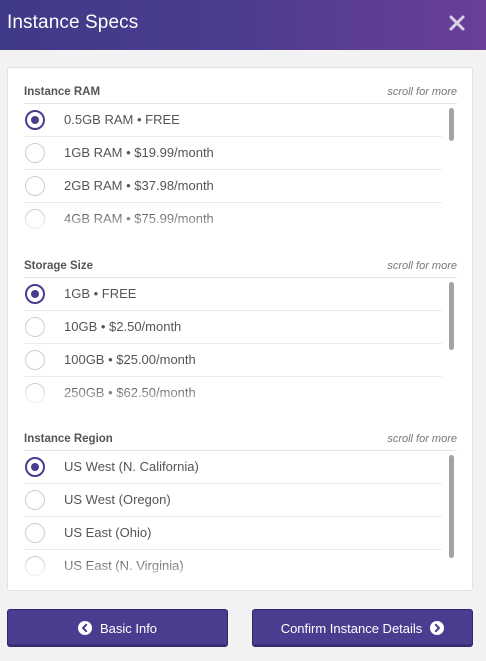 Image resolution: width=486 pixels, height=661 pixels. I want to click on option-label: US West (N. California), so click(131, 466).